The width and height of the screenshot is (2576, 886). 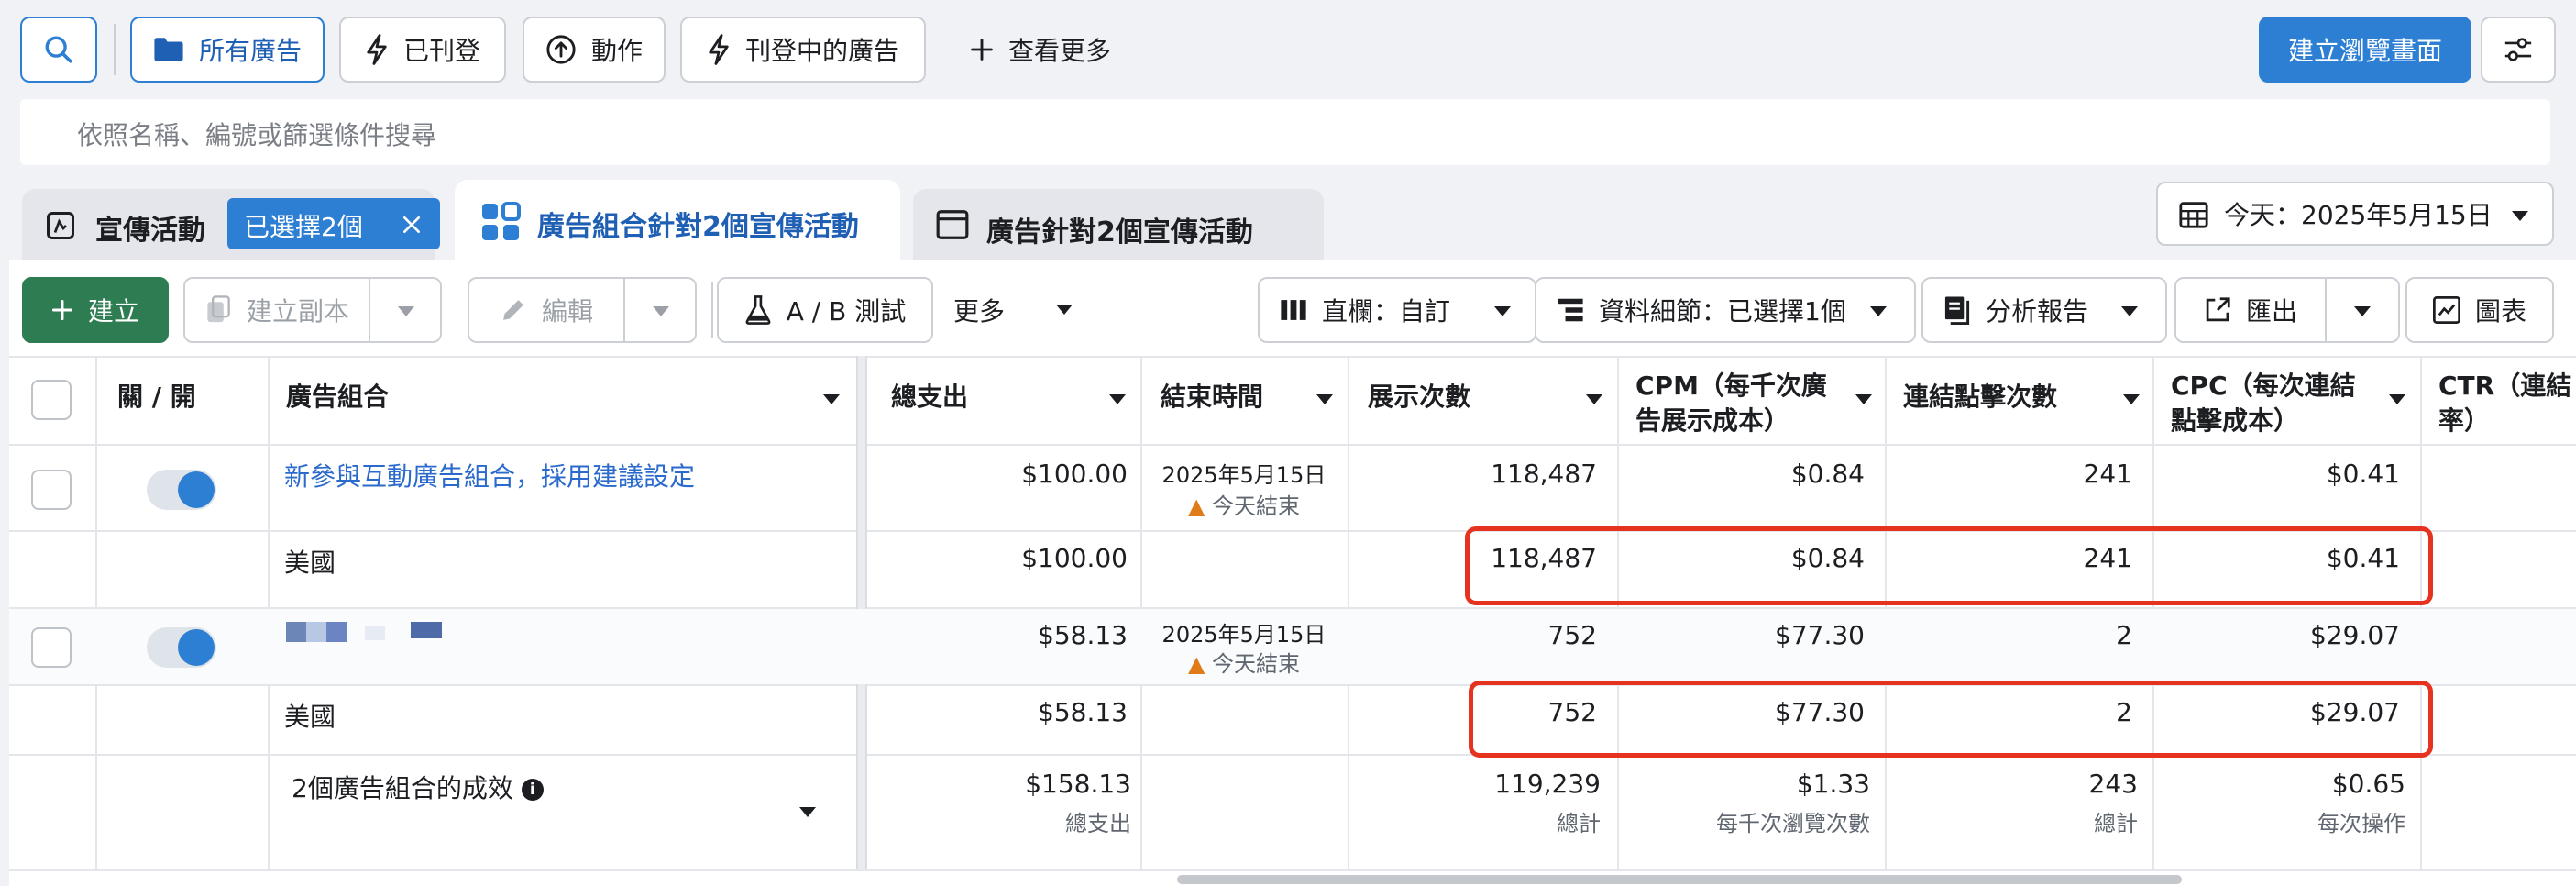 What do you see at coordinates (276, 310) in the screenshot?
I see `duplicate-button: 建立副本` at bounding box center [276, 310].